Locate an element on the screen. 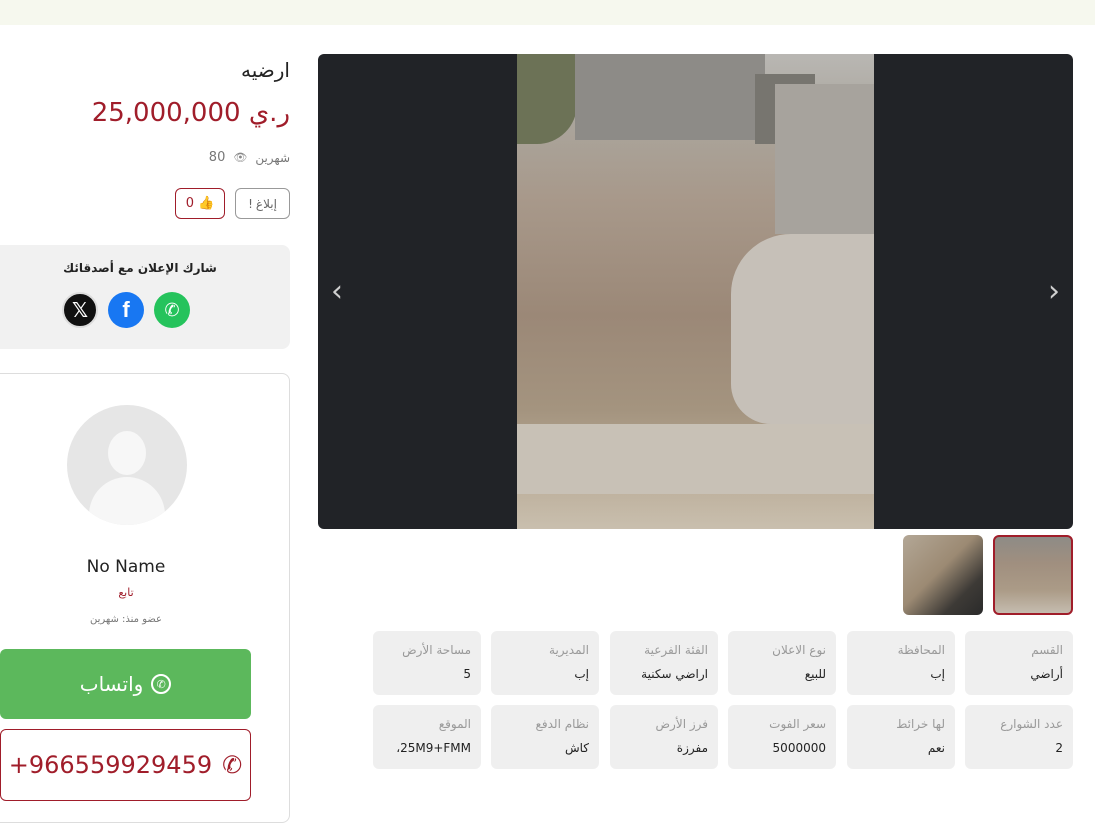 The width and height of the screenshot is (1095, 823). whatsapp-button: ✆ واتساب is located at coordinates (125, 684).